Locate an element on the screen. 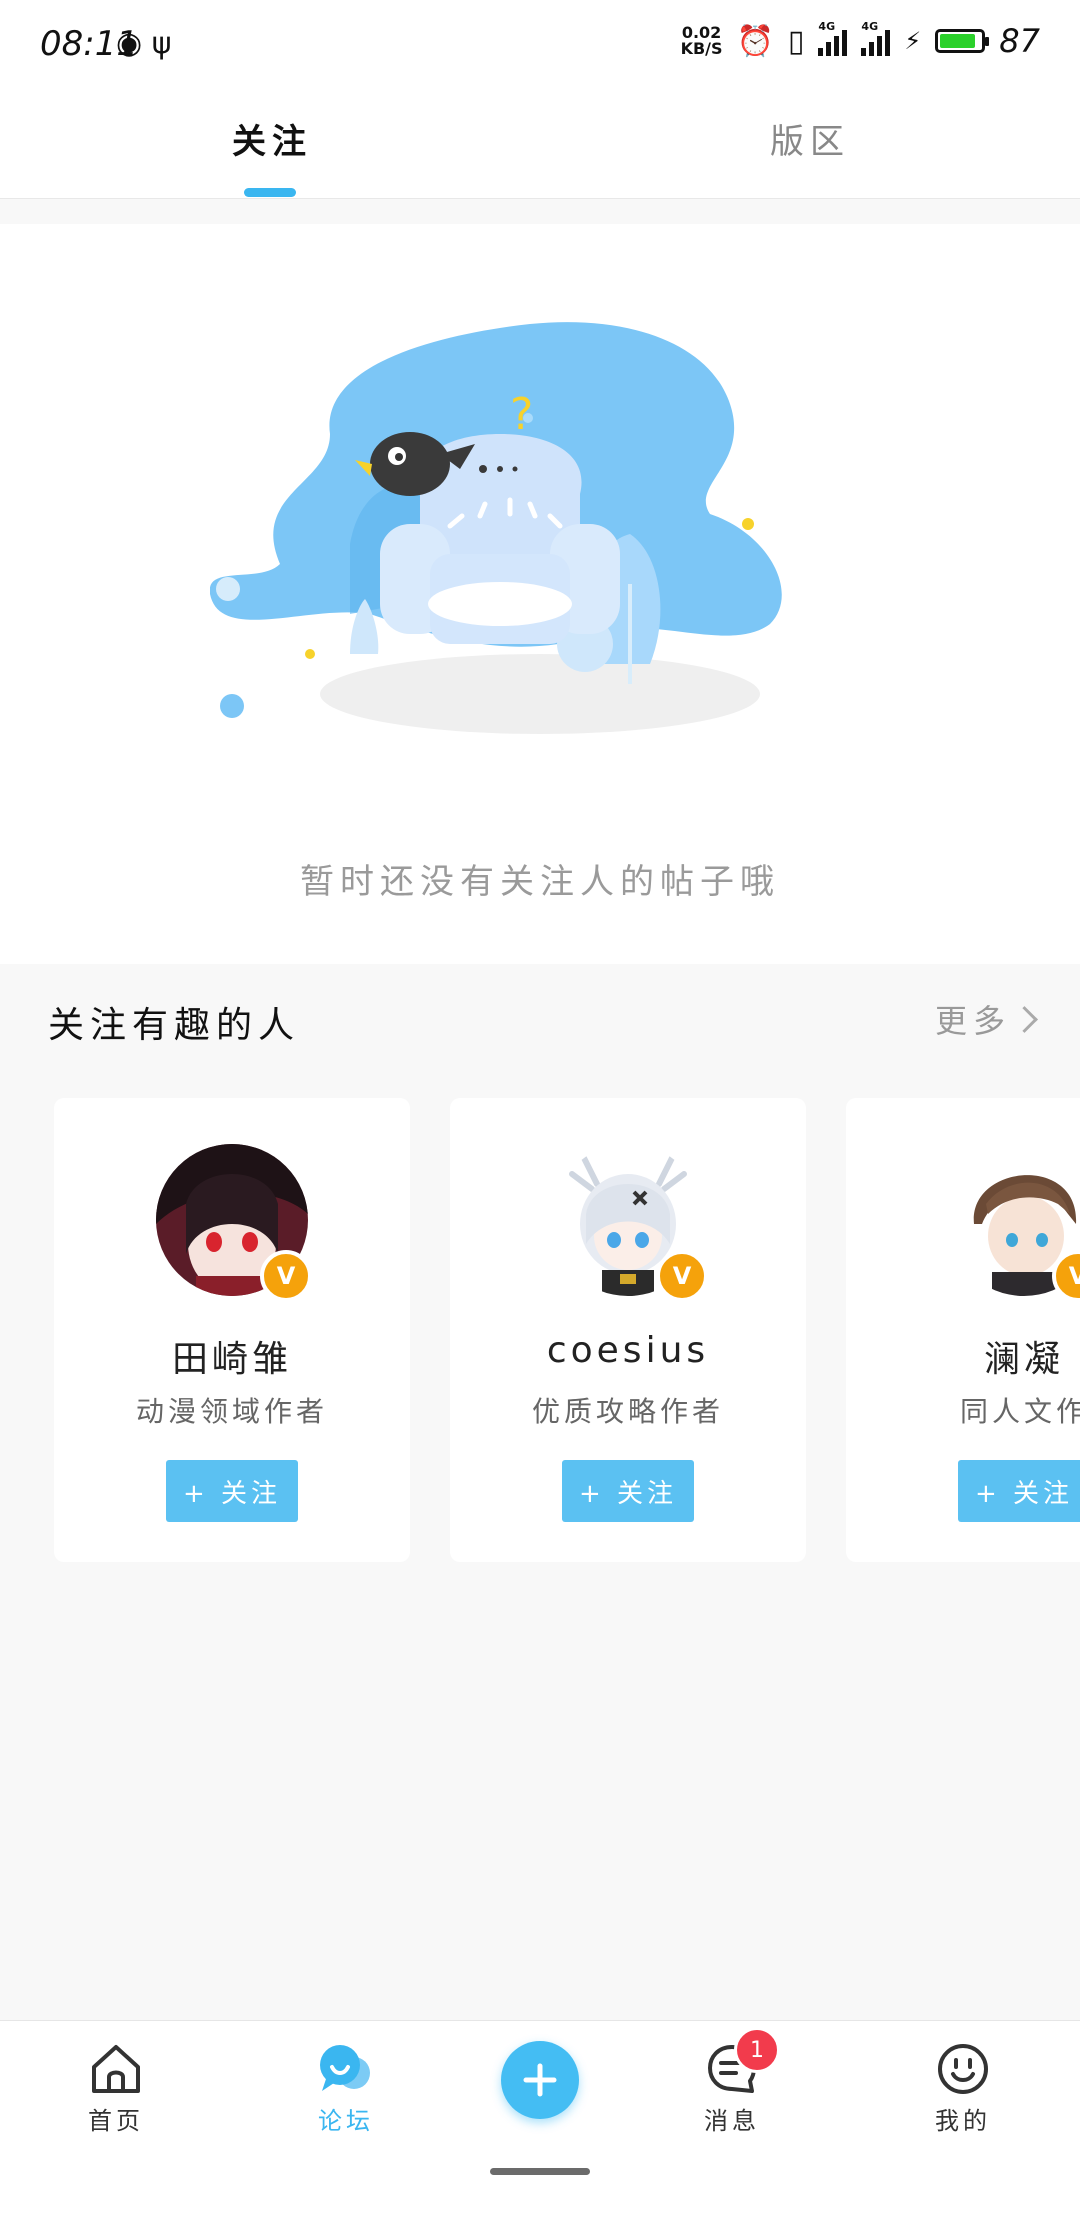  user-card: V coesius 优质攻略作者 + 关注 is located at coordinates (628, 1330).